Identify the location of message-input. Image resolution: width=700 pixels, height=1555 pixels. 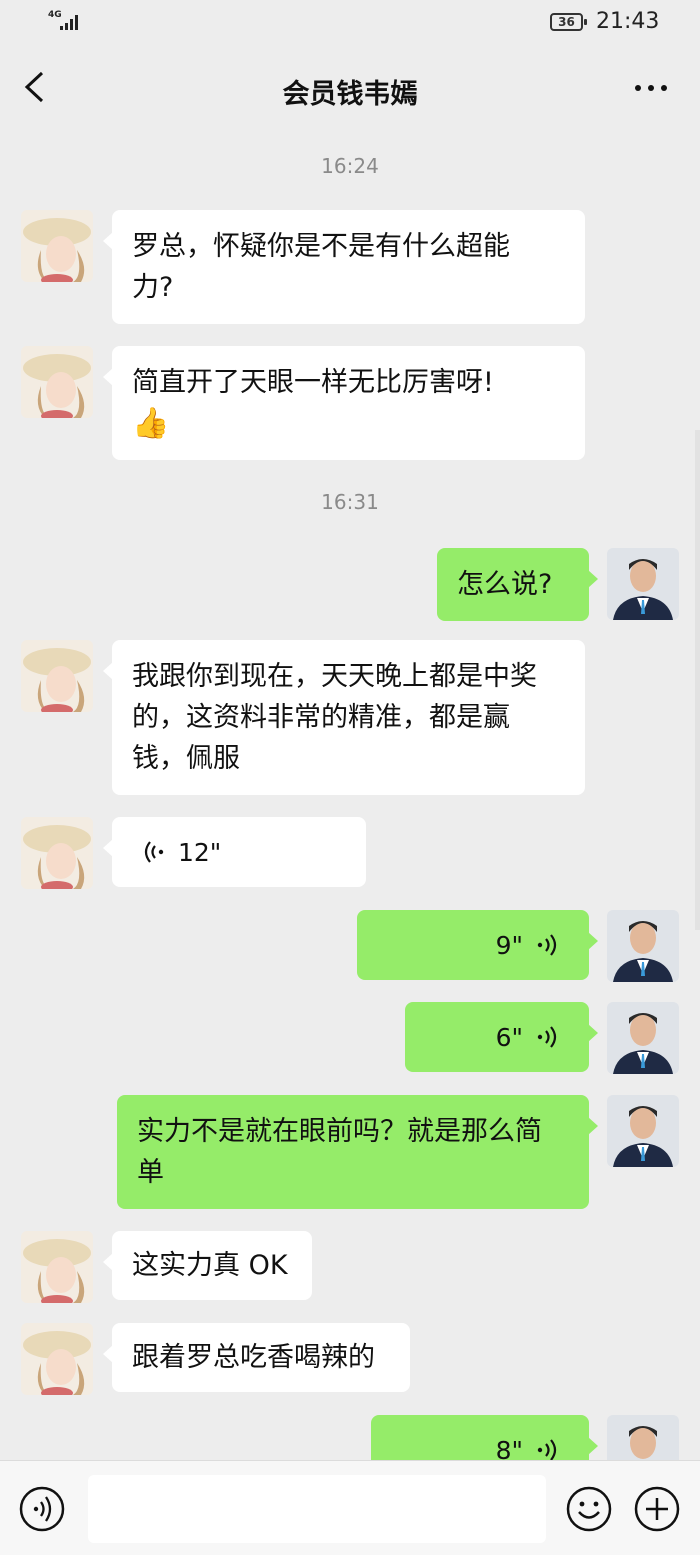
(317, 1509).